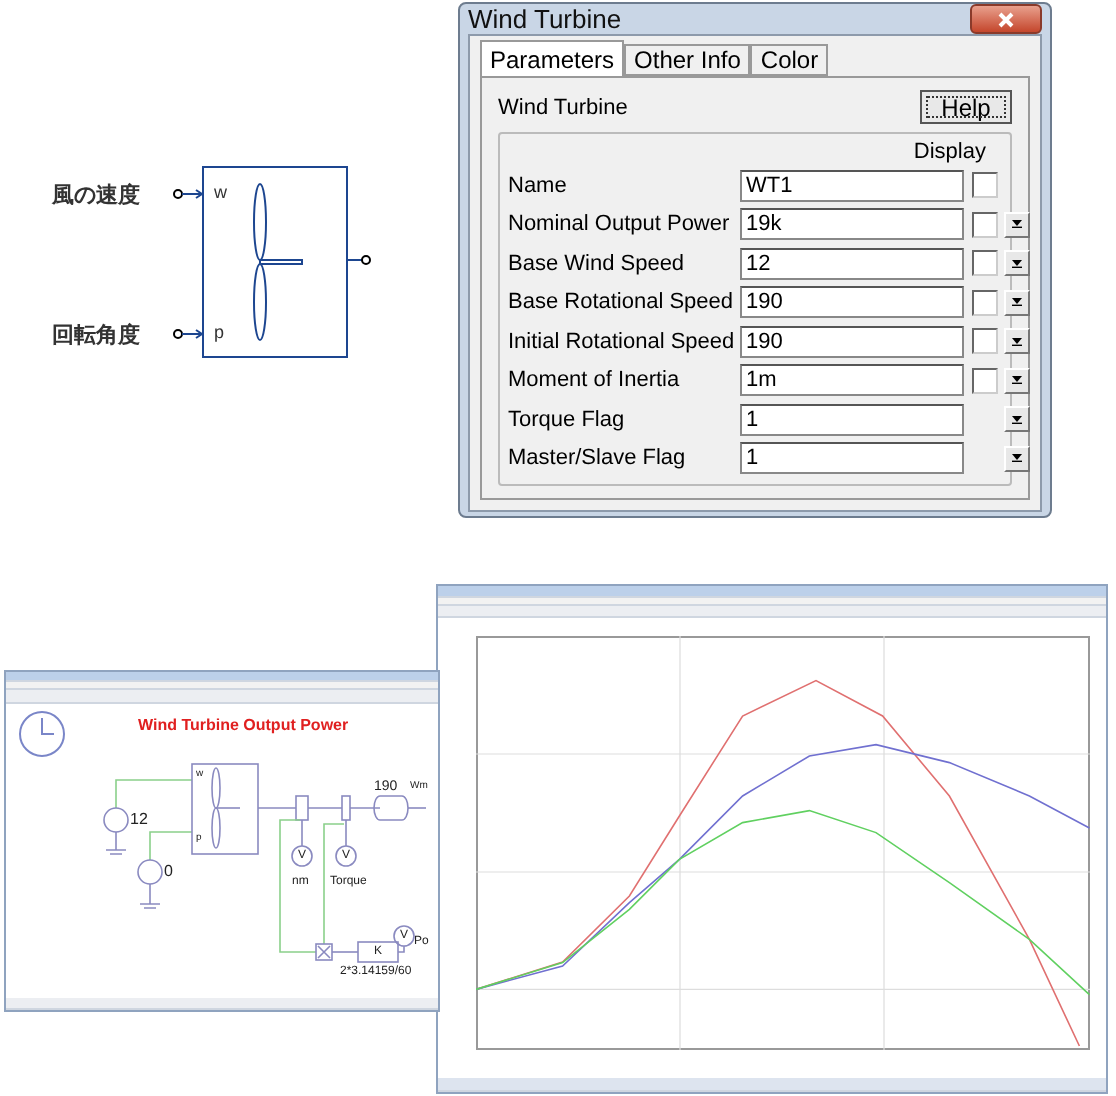  What do you see at coordinates (563, 107) in the screenshot?
I see `section-heading: Wind Turbine` at bounding box center [563, 107].